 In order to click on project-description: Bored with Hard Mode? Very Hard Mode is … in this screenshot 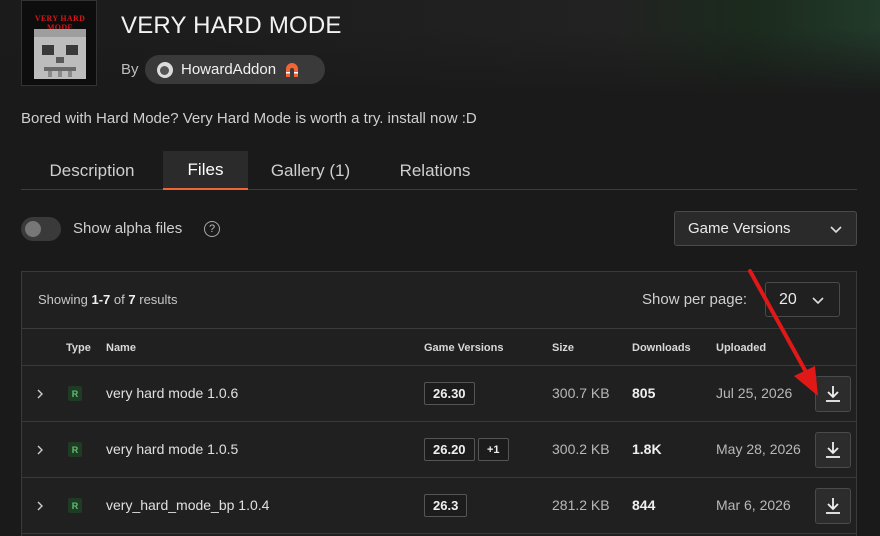, I will do `click(249, 118)`.